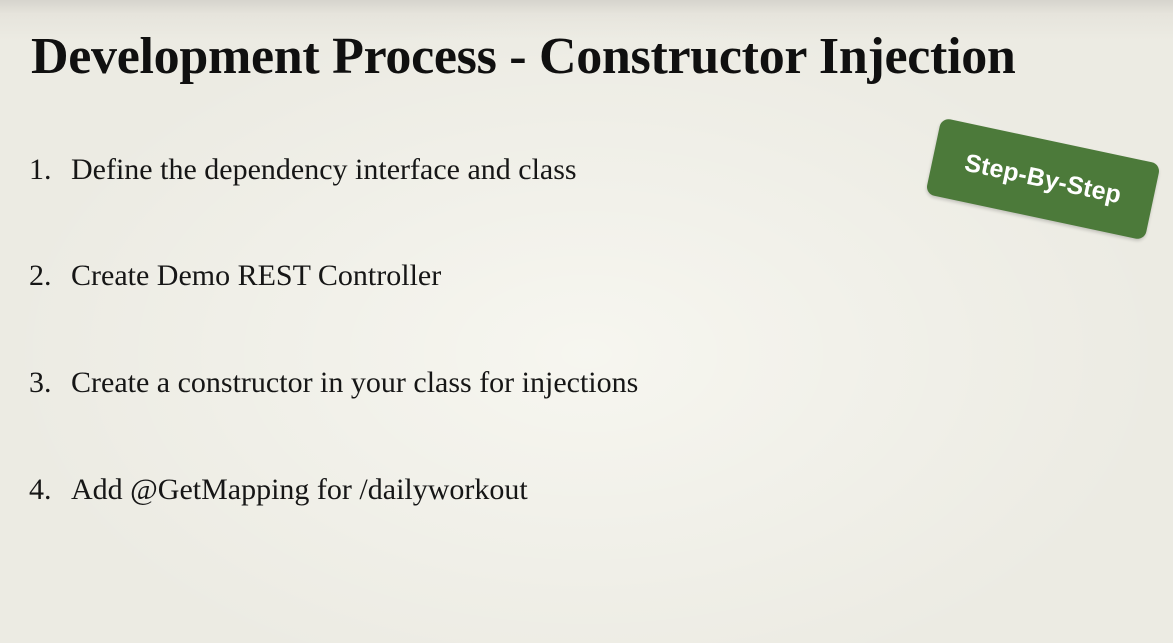 This screenshot has width=1173, height=643. I want to click on step-text: Add @GetMapping for /dailyworkout, so click(299, 489).